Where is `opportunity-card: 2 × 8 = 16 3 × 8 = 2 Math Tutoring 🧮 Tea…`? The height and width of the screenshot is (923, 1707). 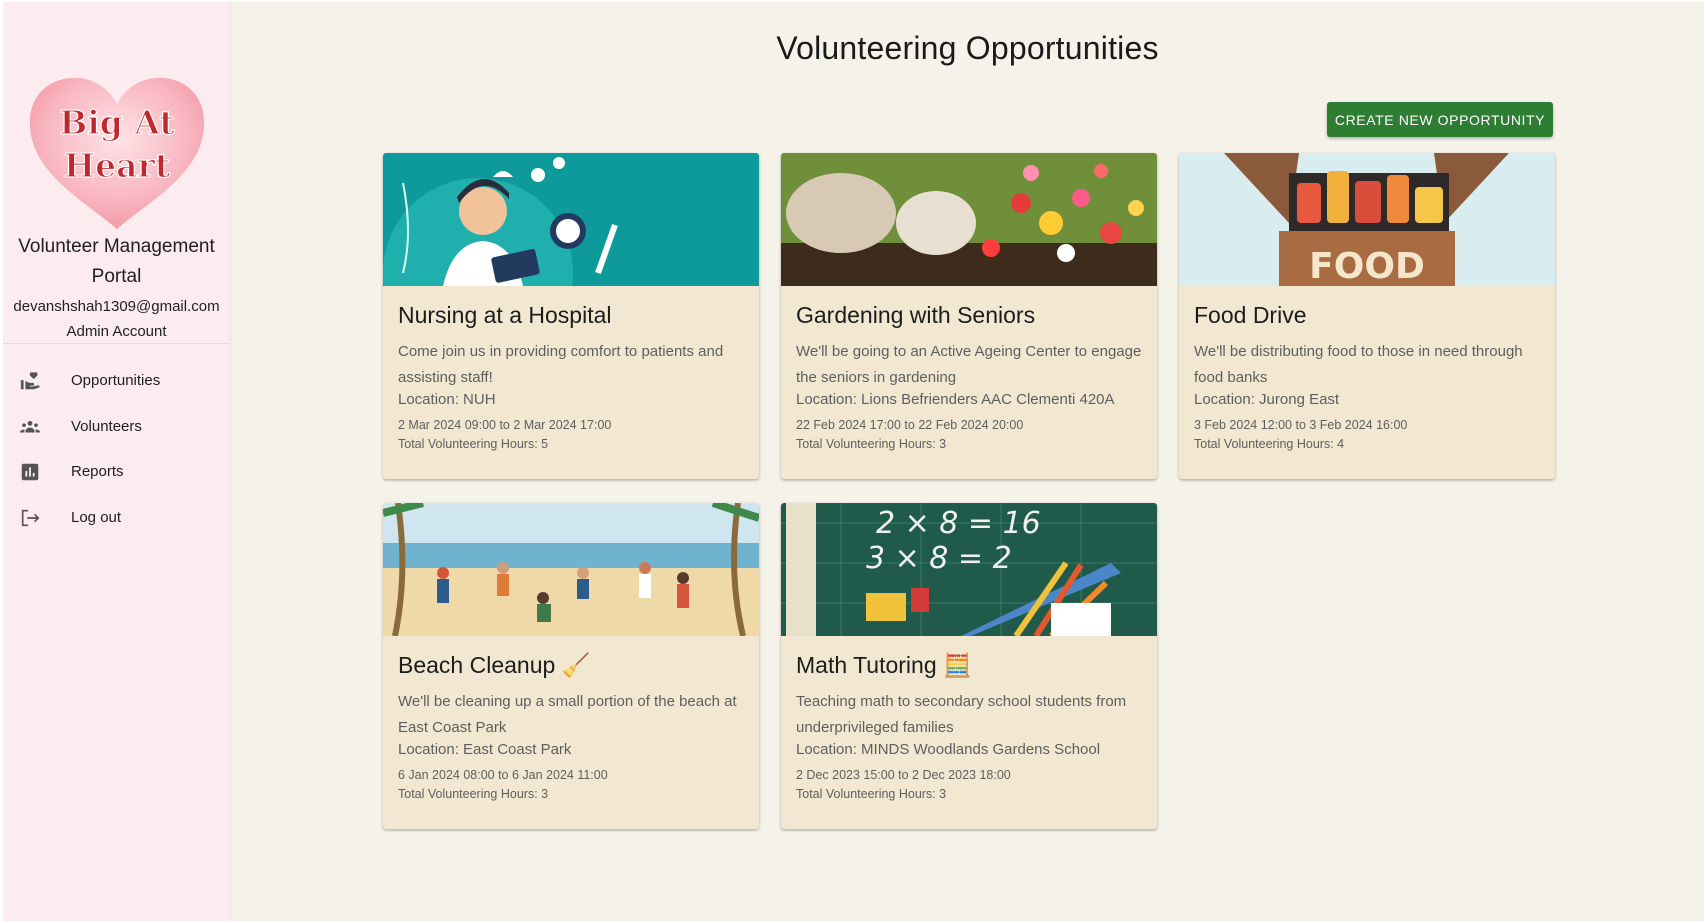 opportunity-card: 2 × 8 = 16 3 × 8 = 2 Math Tutoring 🧮 Tea… is located at coordinates (969, 666).